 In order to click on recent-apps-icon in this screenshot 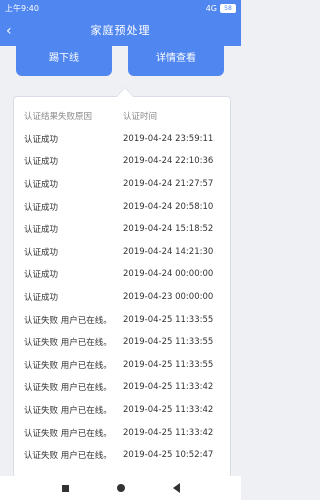, I will do `click(65, 488)`.